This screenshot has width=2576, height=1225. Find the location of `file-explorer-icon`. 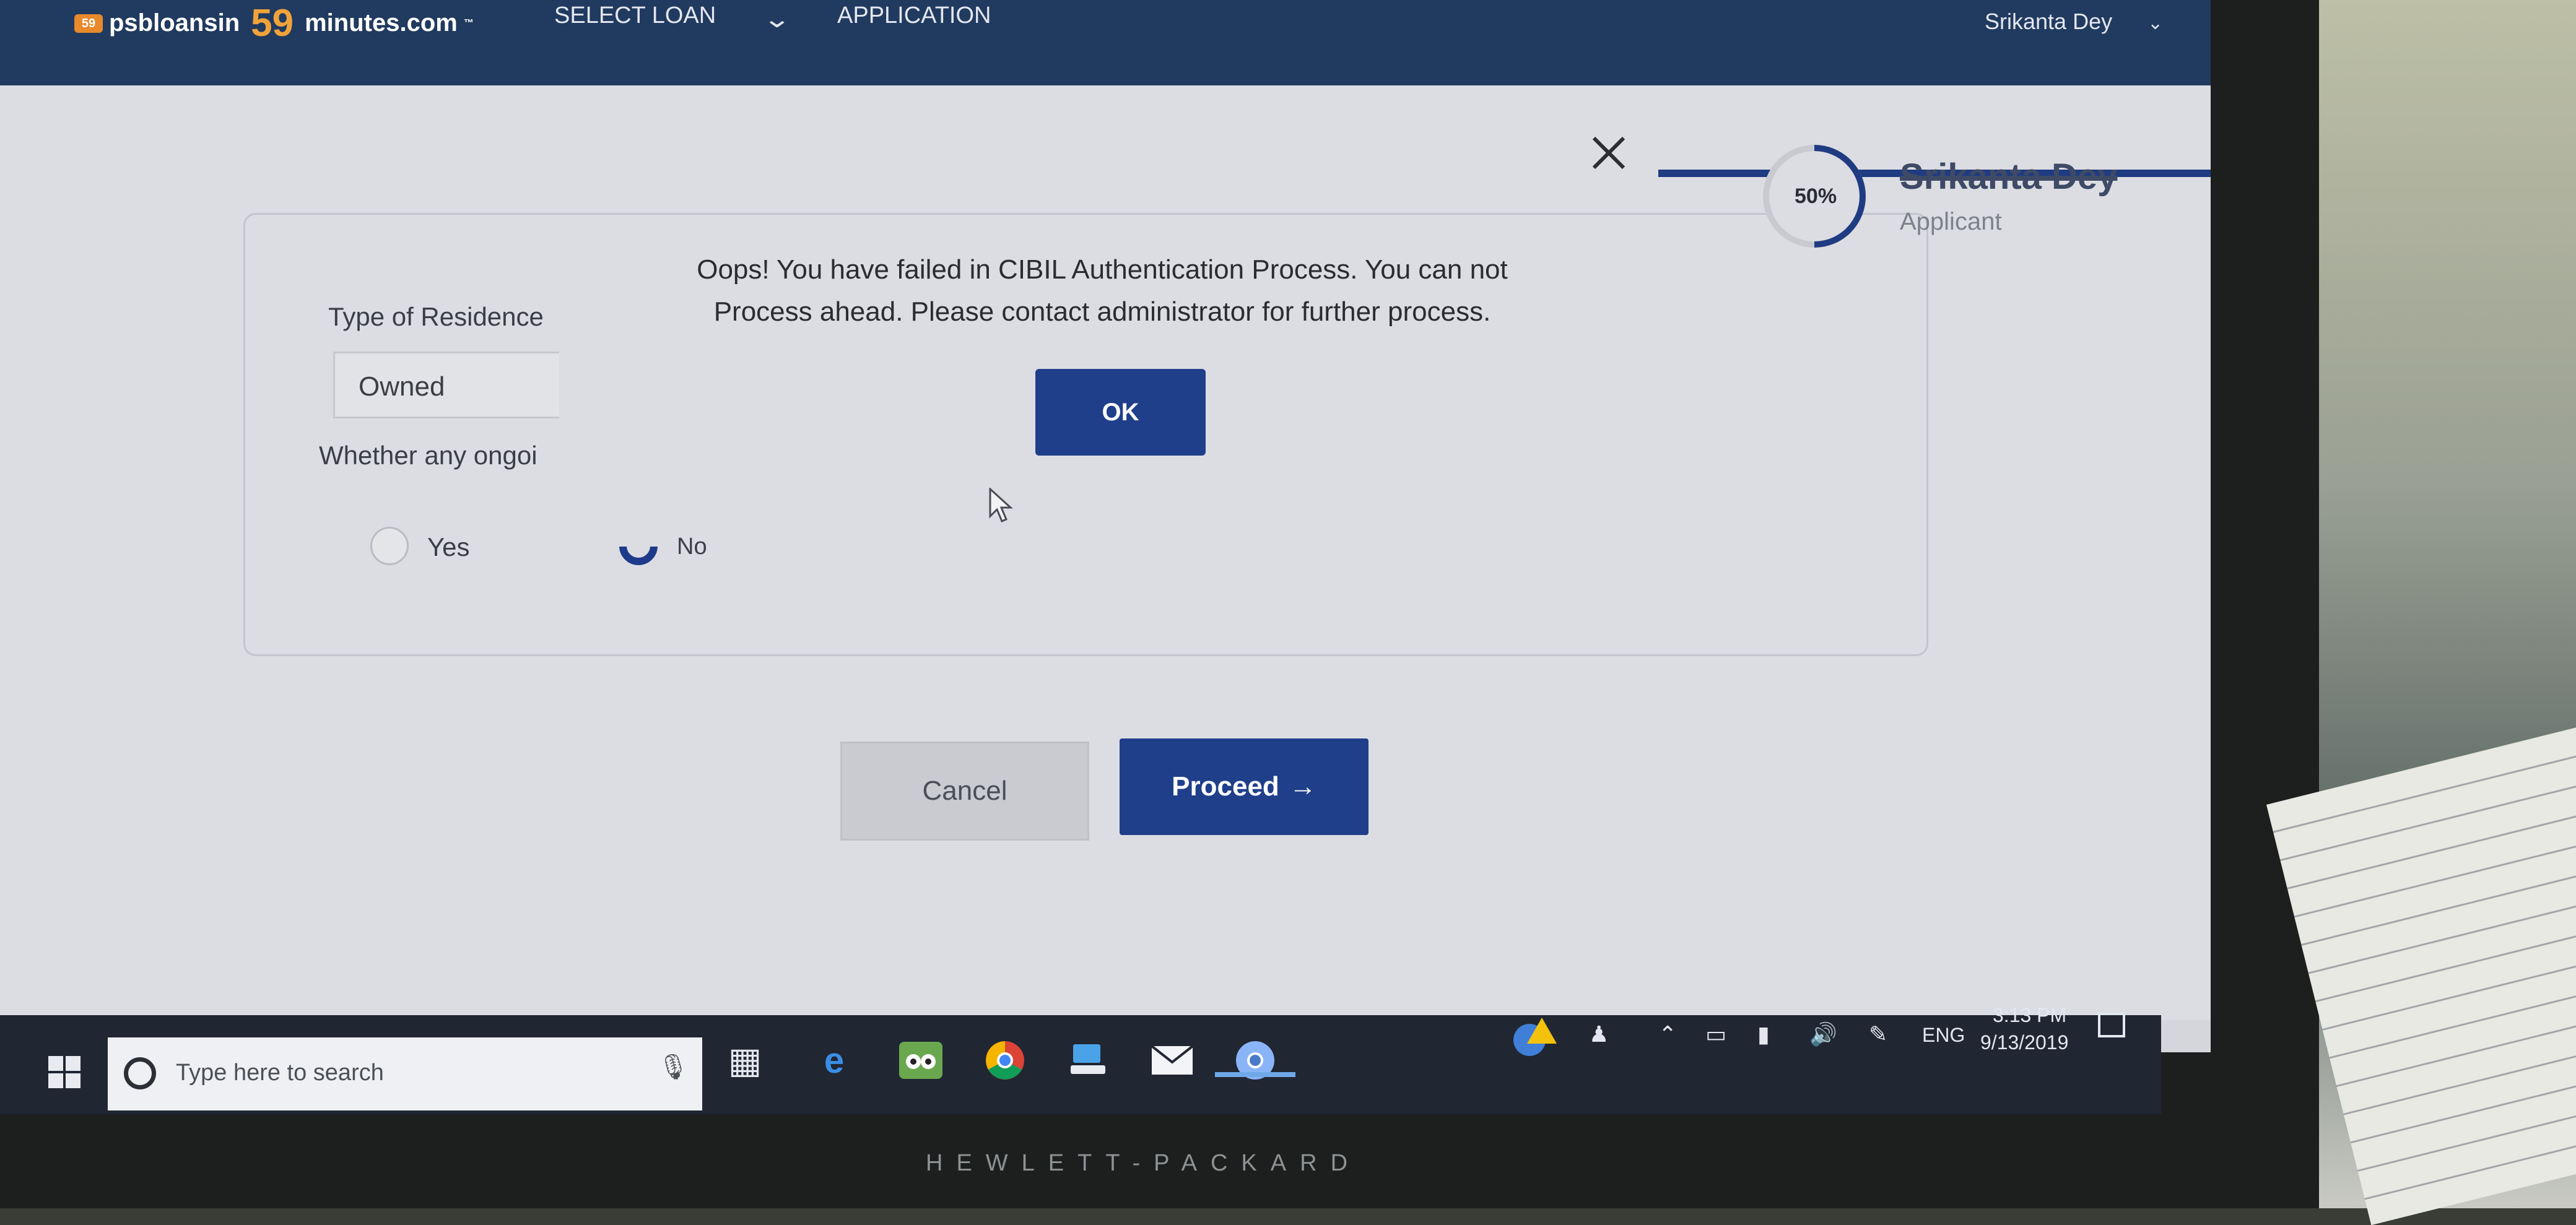

file-explorer-icon is located at coordinates (1088, 1060).